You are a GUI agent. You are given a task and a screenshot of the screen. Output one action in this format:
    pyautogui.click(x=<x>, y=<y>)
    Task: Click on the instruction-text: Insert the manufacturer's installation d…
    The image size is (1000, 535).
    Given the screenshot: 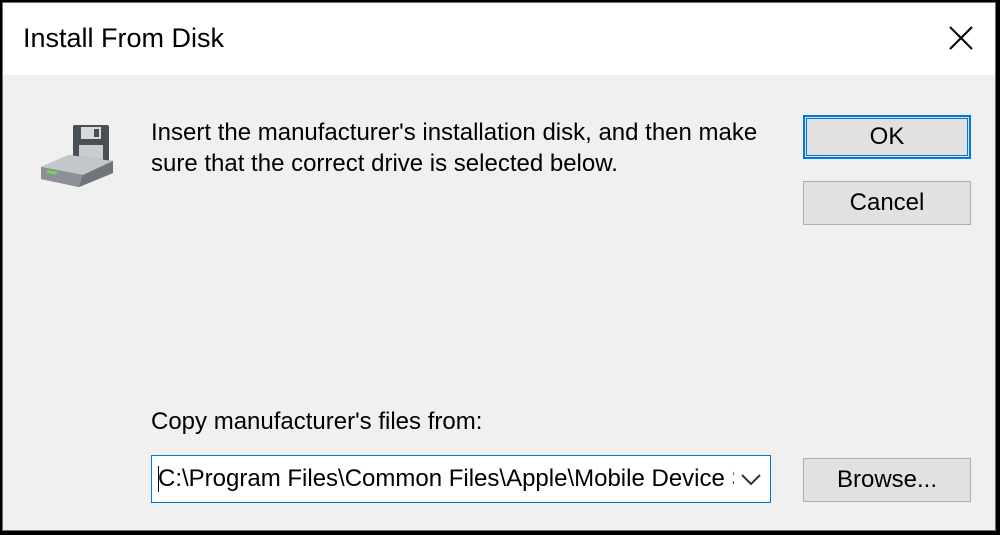 What is the action you would take?
    pyautogui.click(x=454, y=148)
    